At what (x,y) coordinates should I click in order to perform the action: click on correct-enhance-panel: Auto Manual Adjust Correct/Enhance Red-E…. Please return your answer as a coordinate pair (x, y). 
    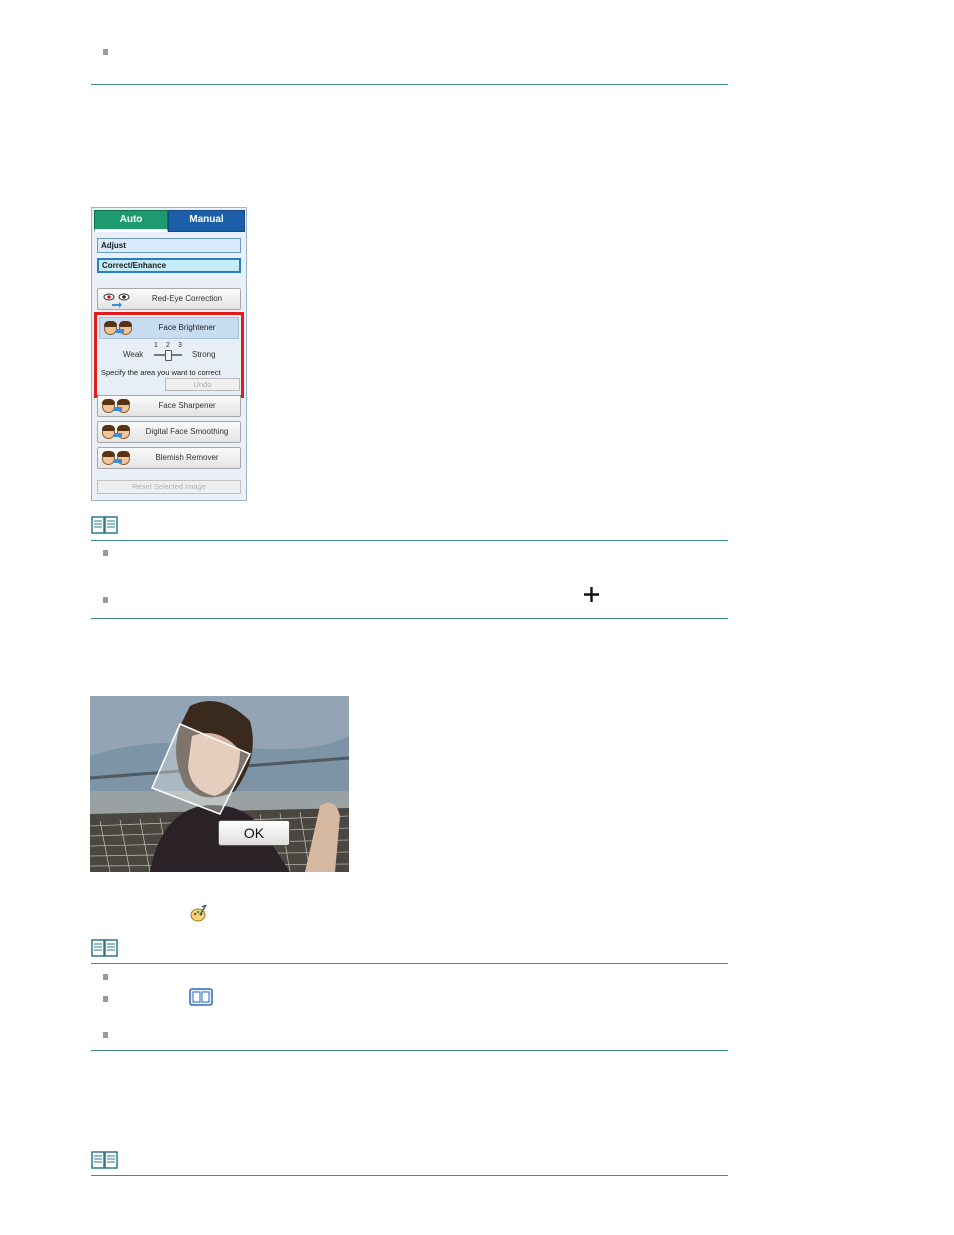
    Looking at the image, I should click on (169, 354).